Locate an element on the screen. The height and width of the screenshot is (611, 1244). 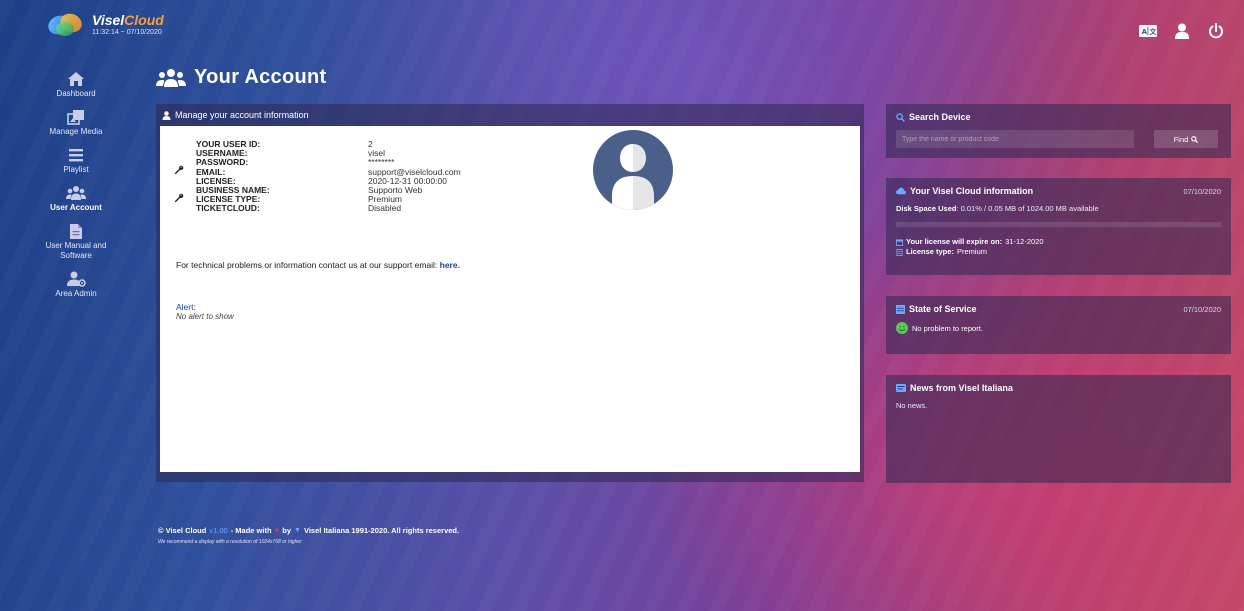
clock: 11:32:14 ~ 07/10/2020 is located at coordinates (127, 32).